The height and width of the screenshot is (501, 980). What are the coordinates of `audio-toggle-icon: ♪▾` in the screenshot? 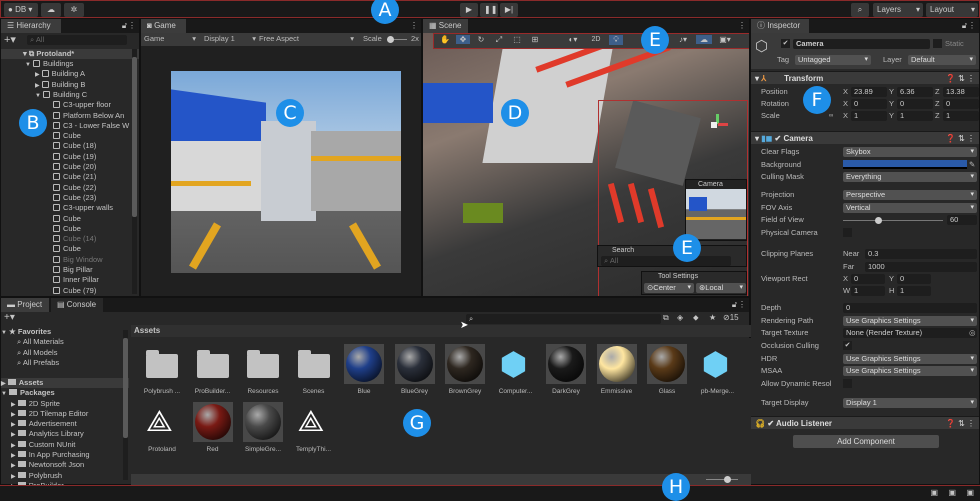 It's located at (683, 39).